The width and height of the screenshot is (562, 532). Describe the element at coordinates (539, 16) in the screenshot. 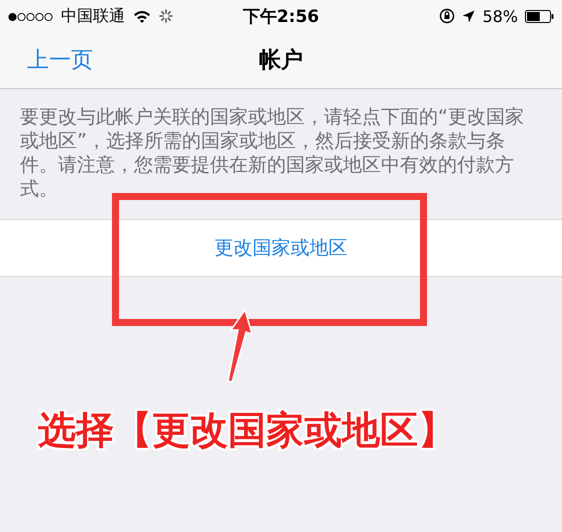

I see `battery-icon` at that location.